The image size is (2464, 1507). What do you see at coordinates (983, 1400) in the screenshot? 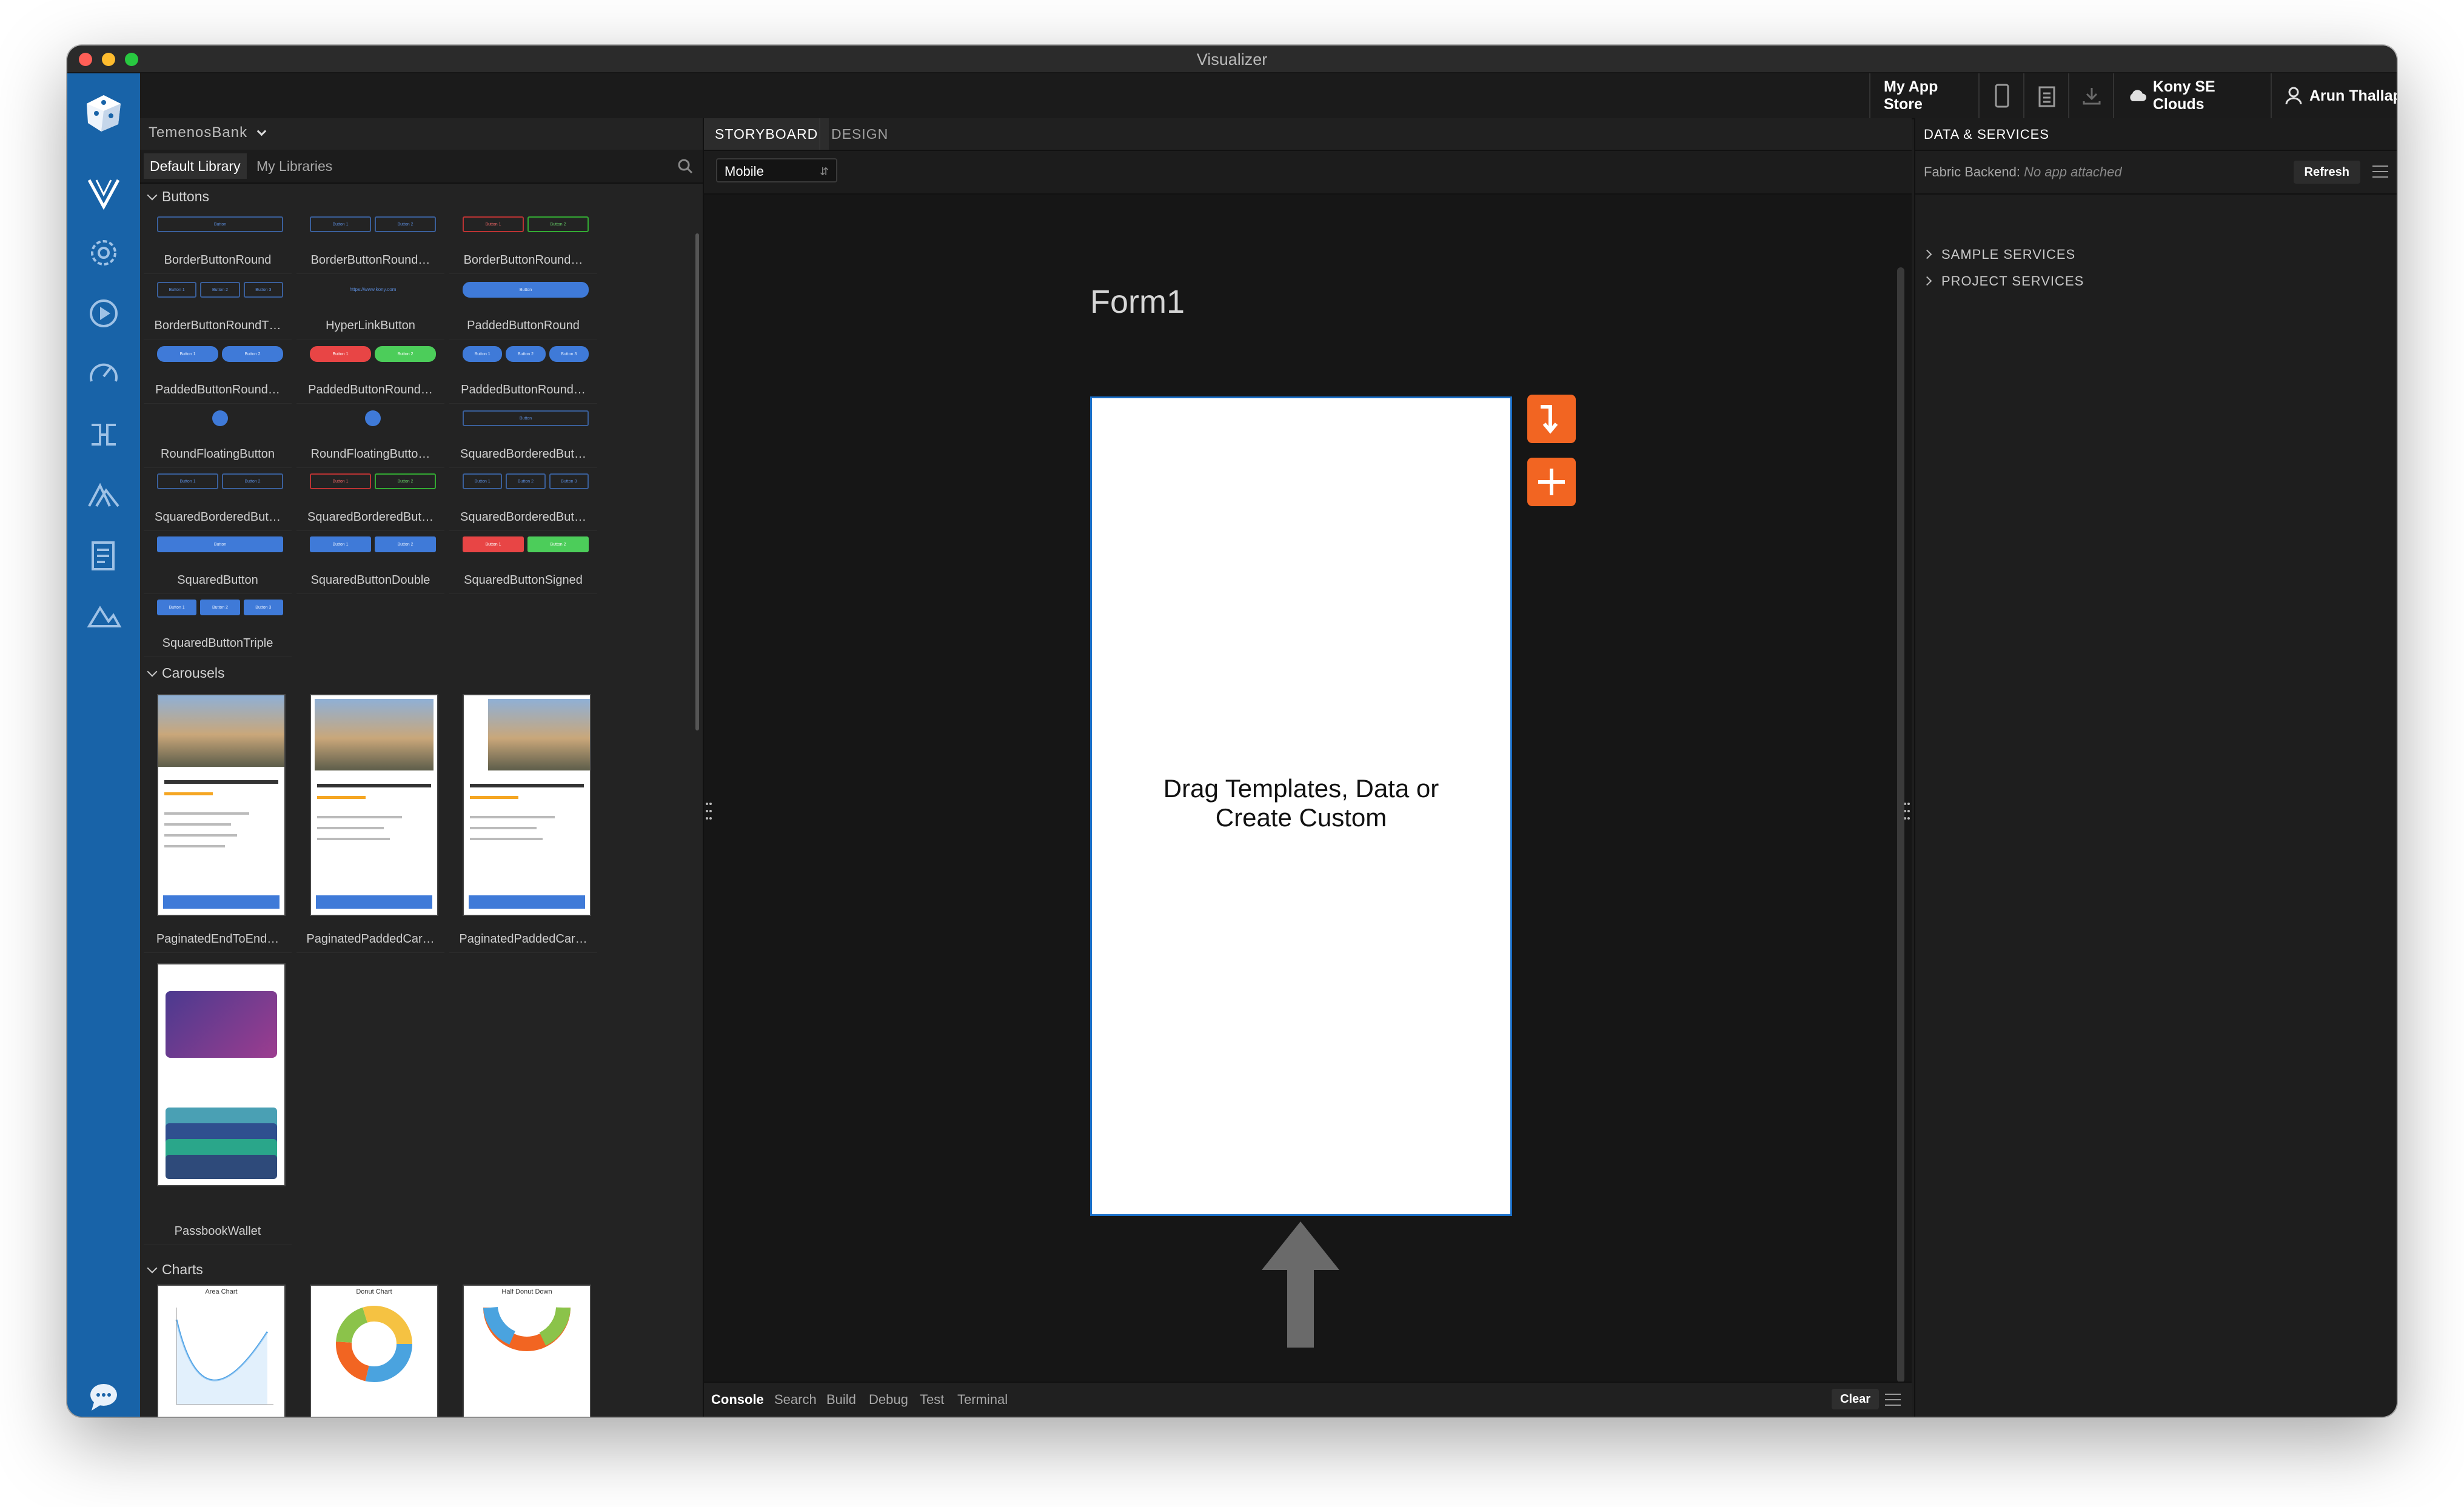
I see `tab-terminal: Terminal` at bounding box center [983, 1400].